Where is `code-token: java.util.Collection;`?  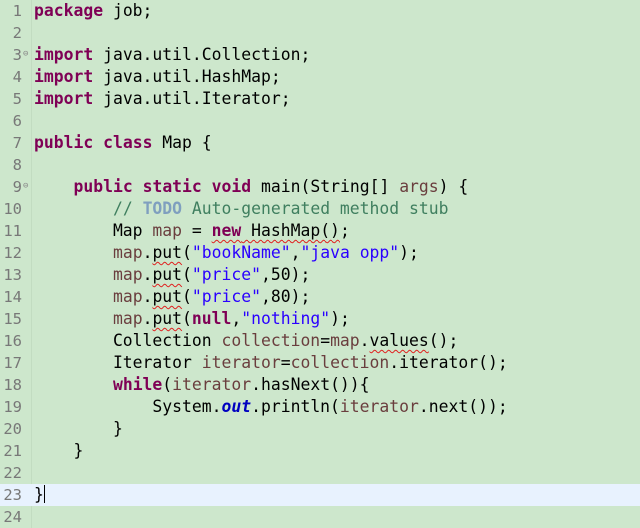 code-token: java.util.Collection; is located at coordinates (202, 54).